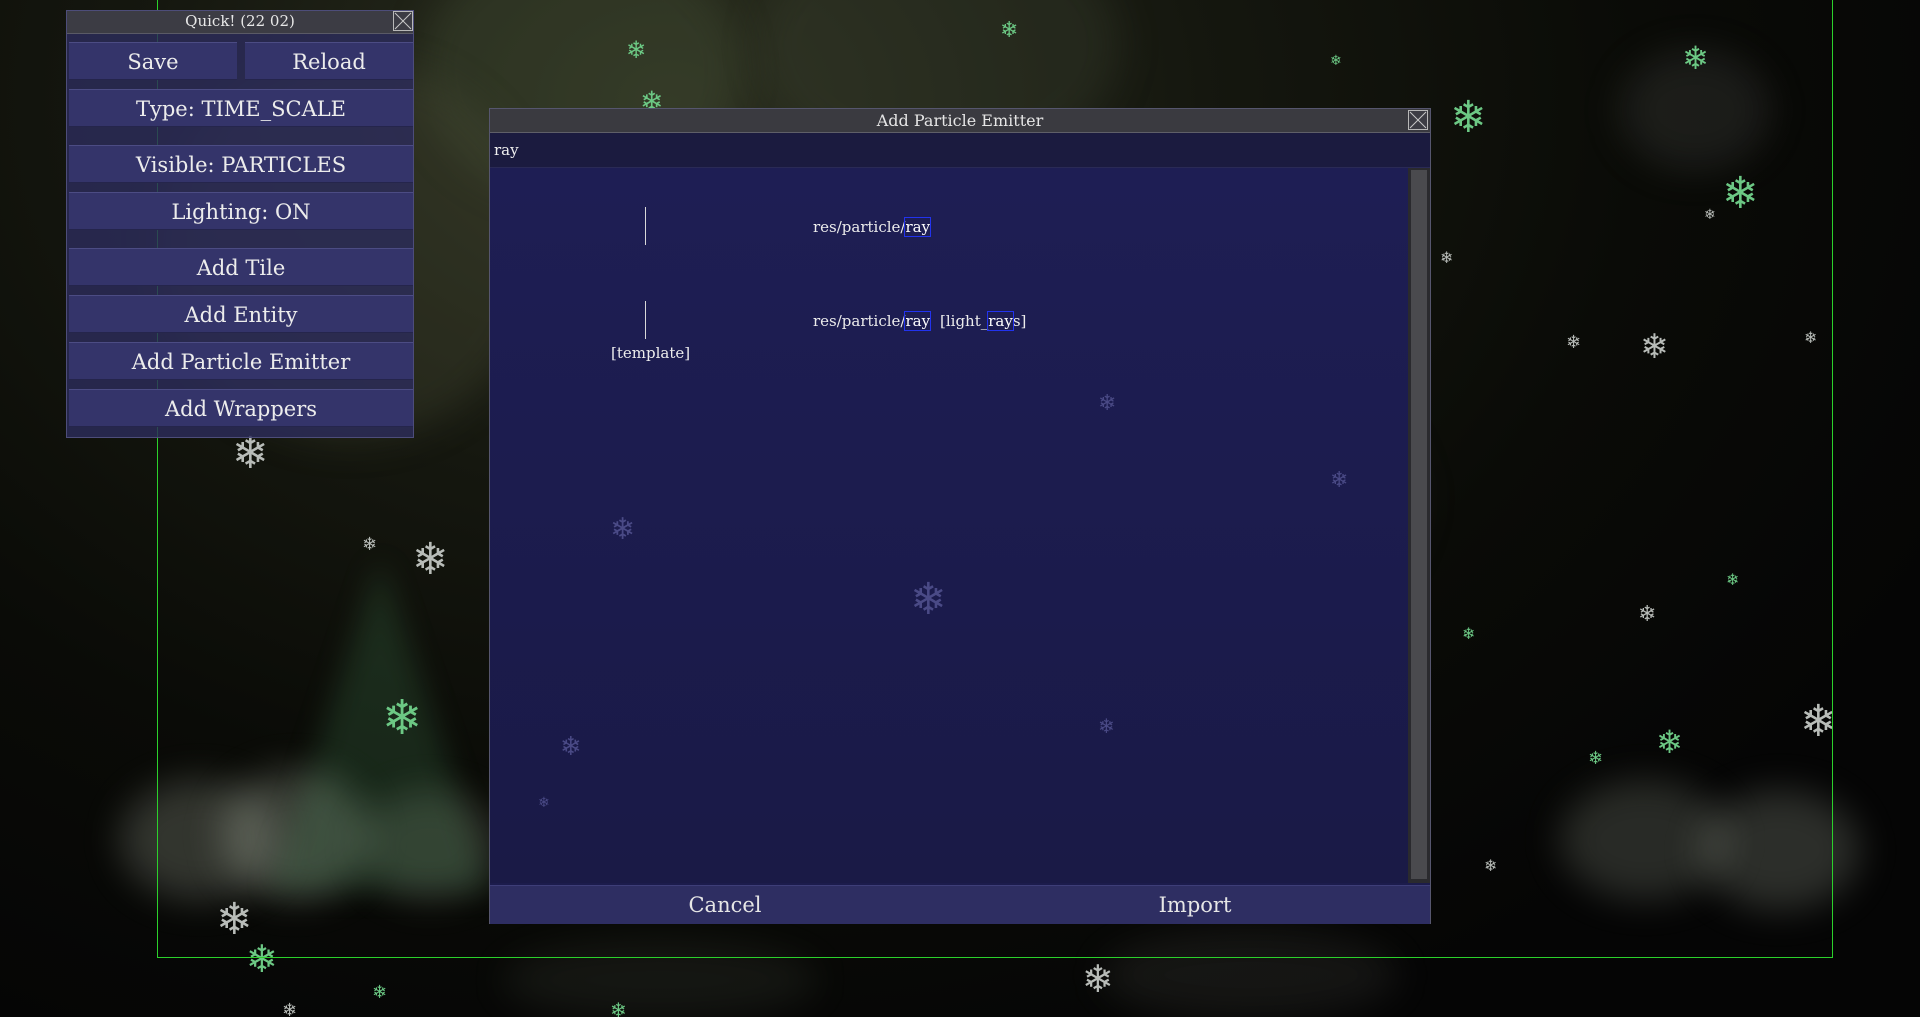  I want to click on light-cone, so click(380, 725).